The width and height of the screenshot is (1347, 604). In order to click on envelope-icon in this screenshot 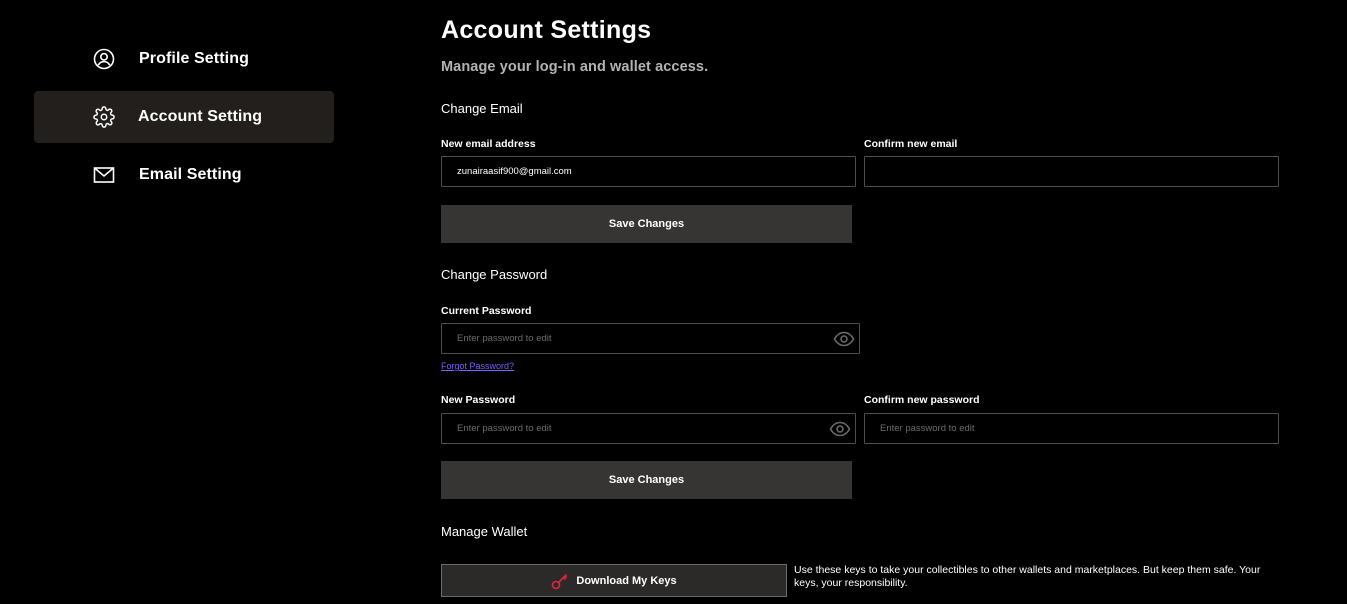, I will do `click(104, 175)`.